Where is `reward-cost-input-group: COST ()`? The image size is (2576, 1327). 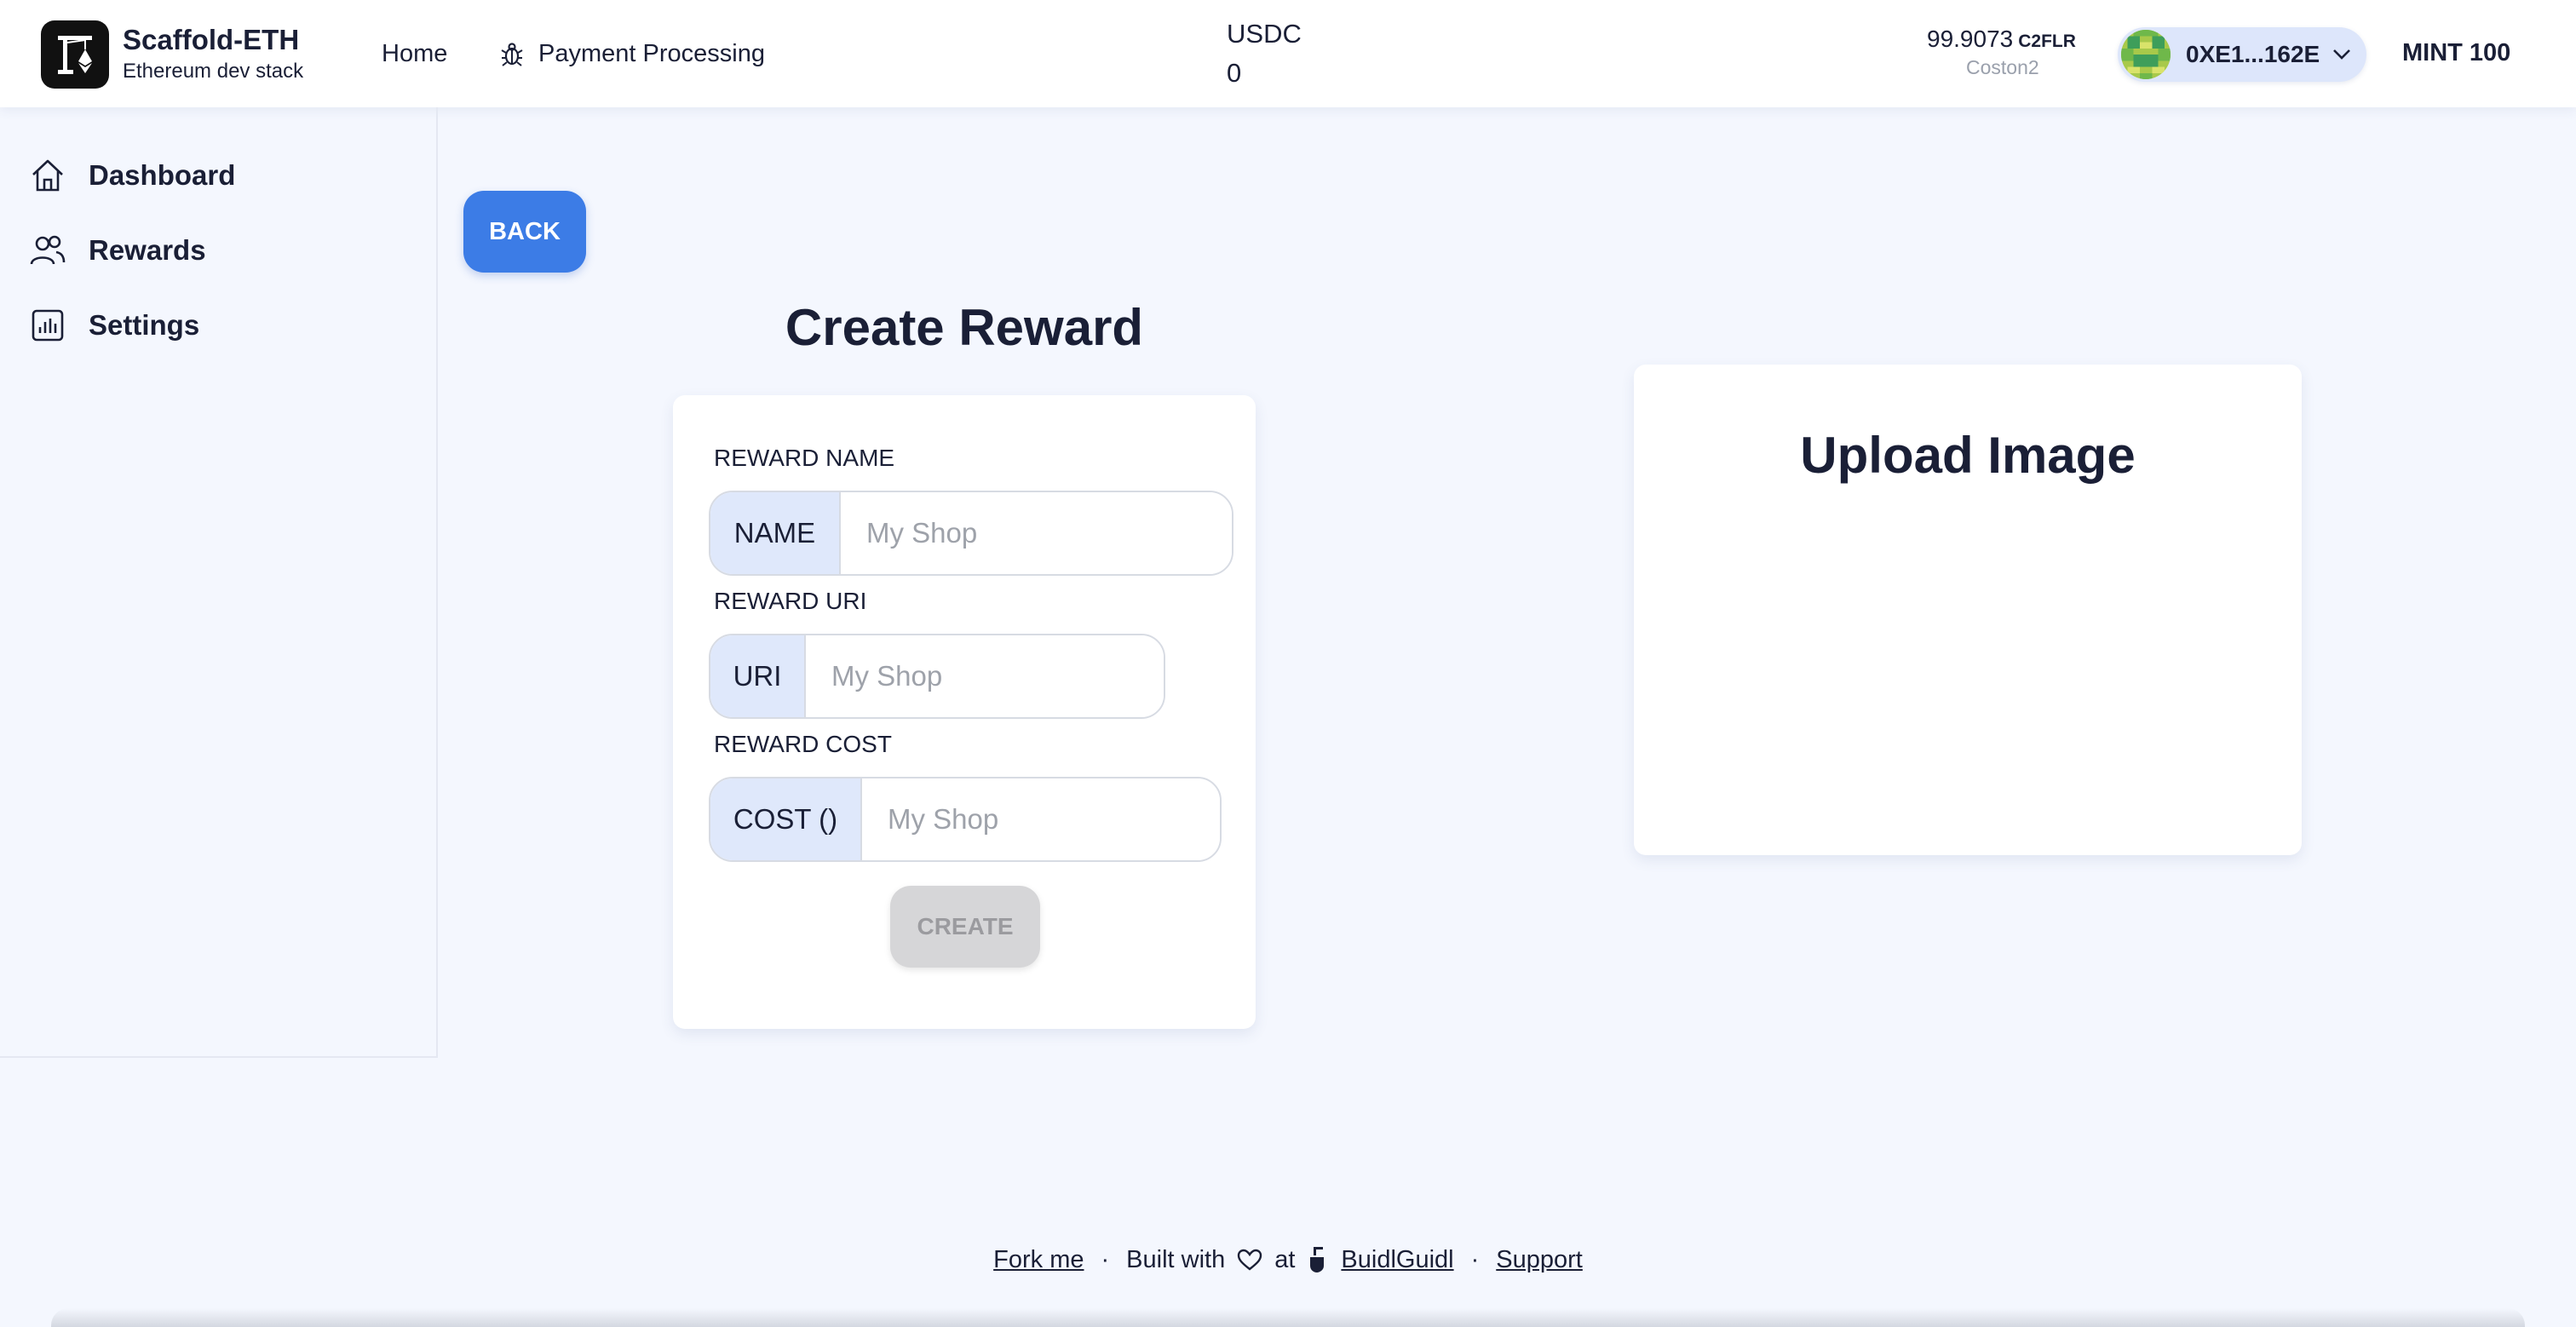
reward-cost-input-group: COST () is located at coordinates (966, 819).